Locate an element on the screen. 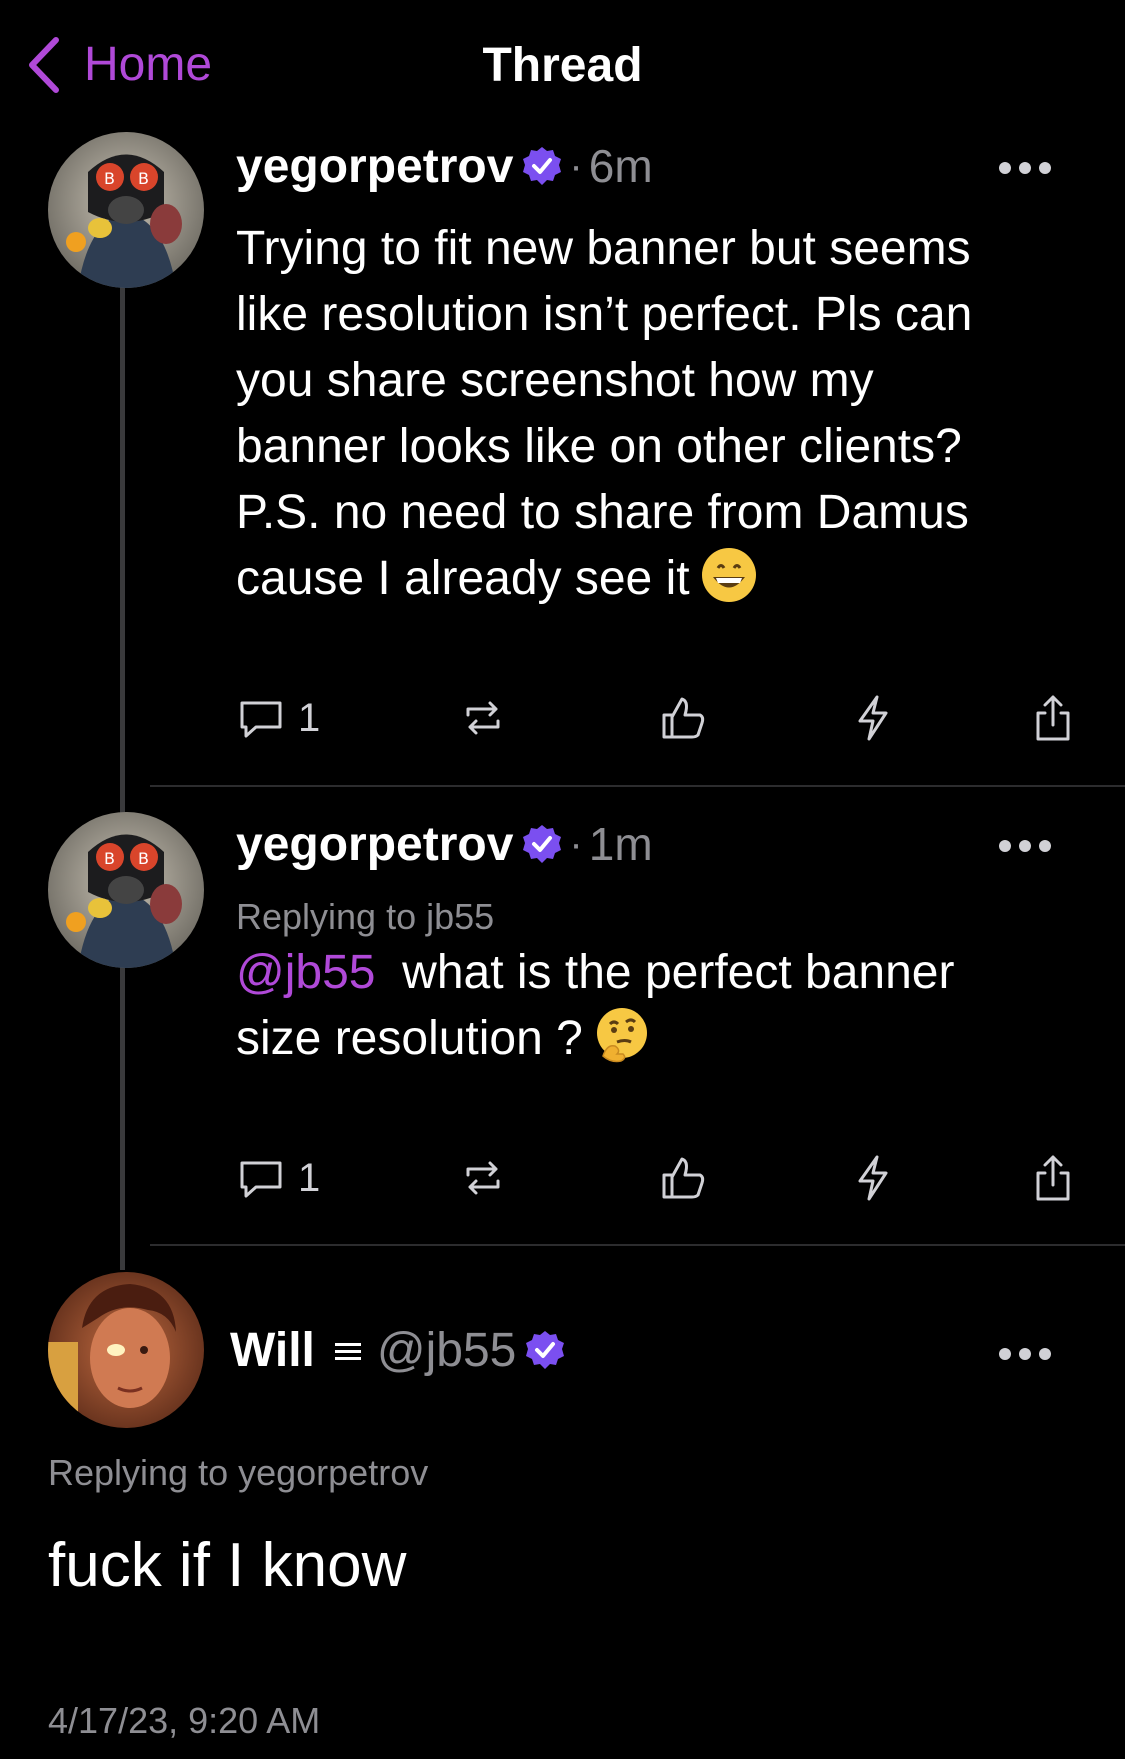 Image resolution: width=1125 pixels, height=1759 pixels. post-line: you share screenshot how my is located at coordinates (555, 380).